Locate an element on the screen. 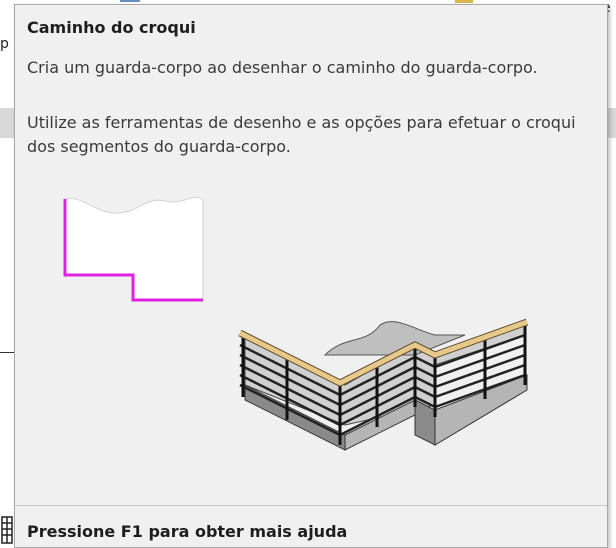 Image resolution: width=616 pixels, height=548 pixels. tooltip-help-hint: Pressione F1 para obter mais ajuda is located at coordinates (187, 531).